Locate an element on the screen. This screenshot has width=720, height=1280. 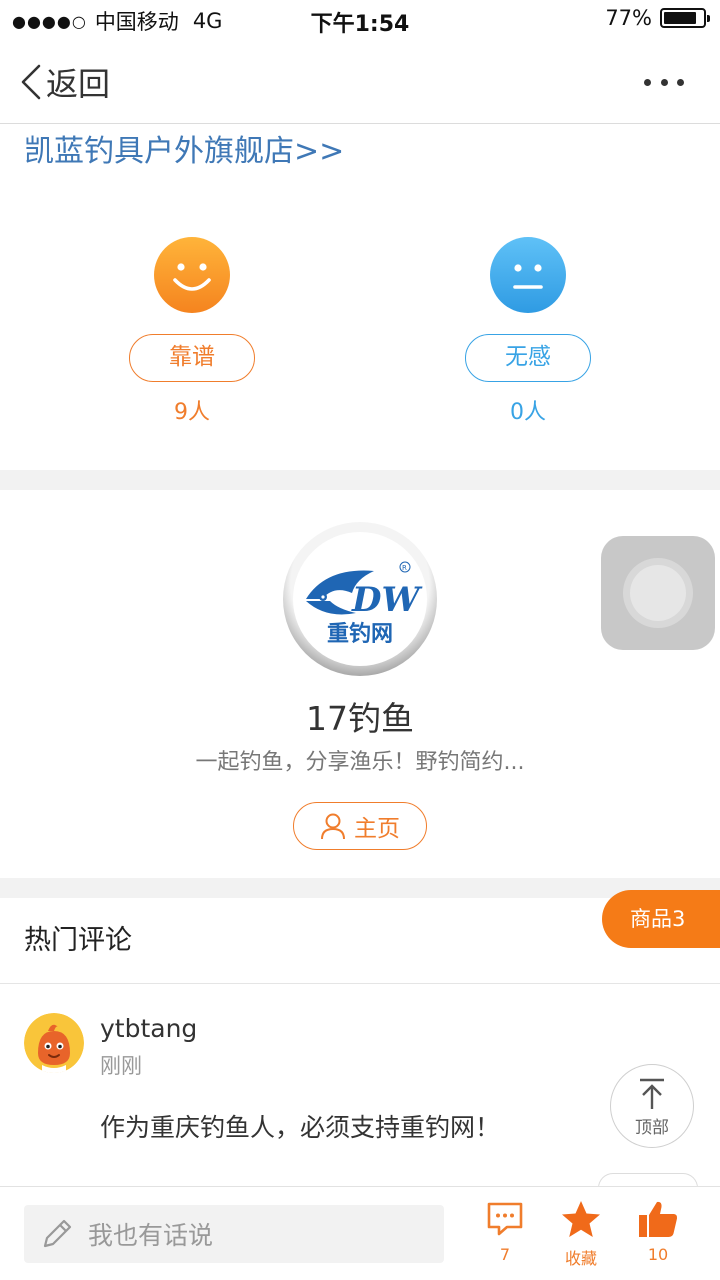
back-to-top-label: 顶部 is located at coordinates (652, 1128).